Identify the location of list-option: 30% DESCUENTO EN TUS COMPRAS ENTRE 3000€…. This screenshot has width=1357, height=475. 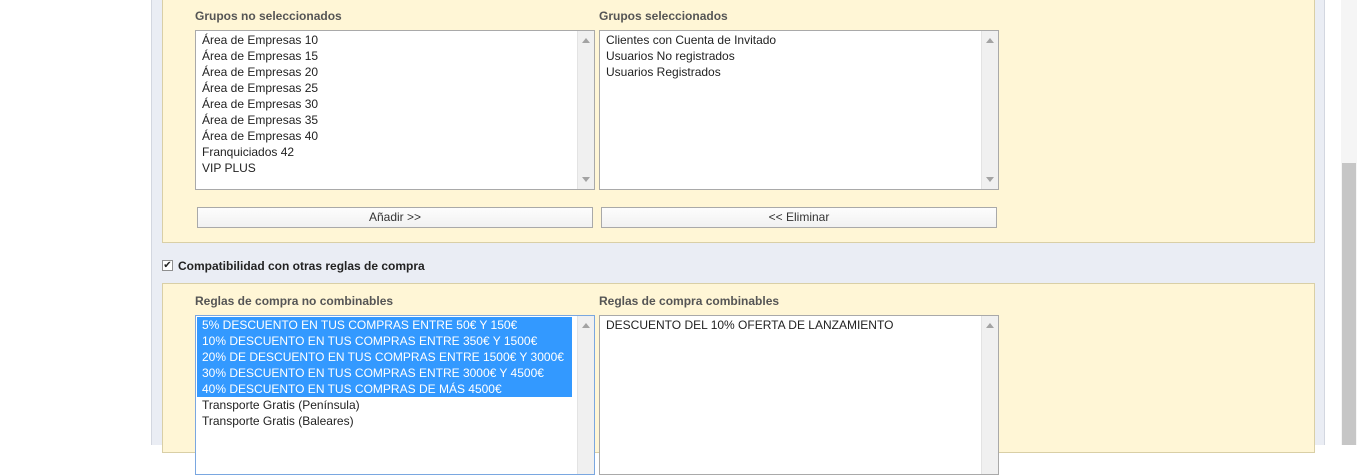
(384, 373).